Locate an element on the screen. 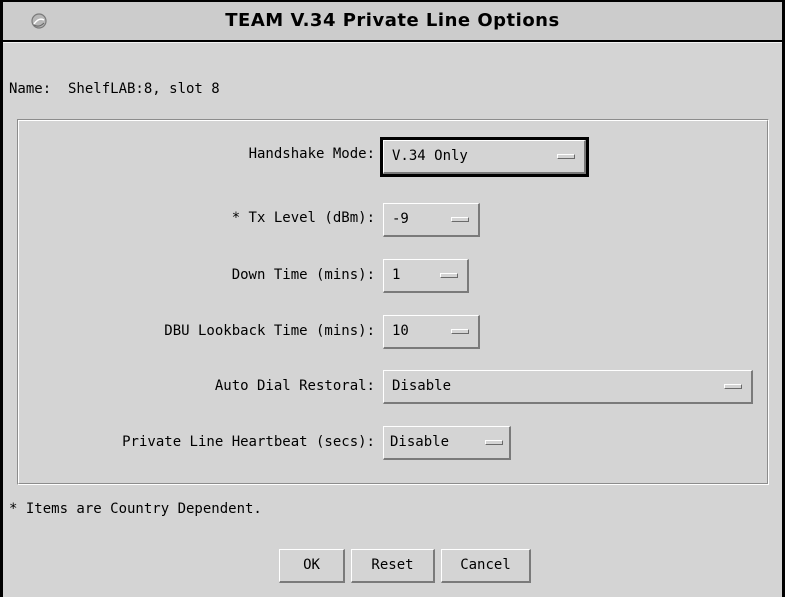  auto-dial-restoral-label: Auto Dial Restoral: is located at coordinates (294, 386).